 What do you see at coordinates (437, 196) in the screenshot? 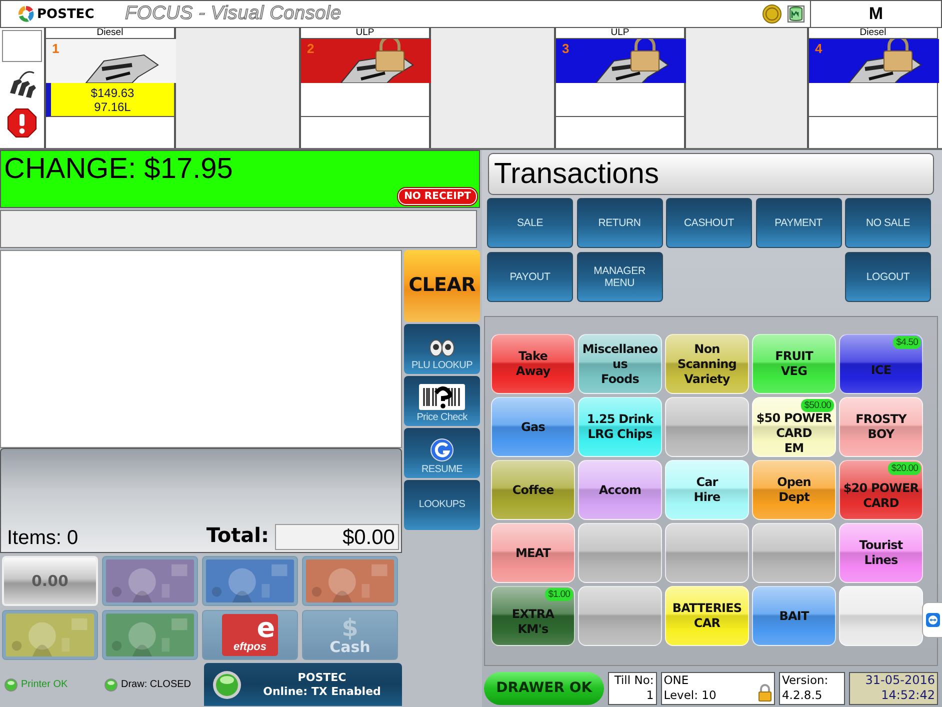
I see `no-receipt-badge: NO RECEIPT` at bounding box center [437, 196].